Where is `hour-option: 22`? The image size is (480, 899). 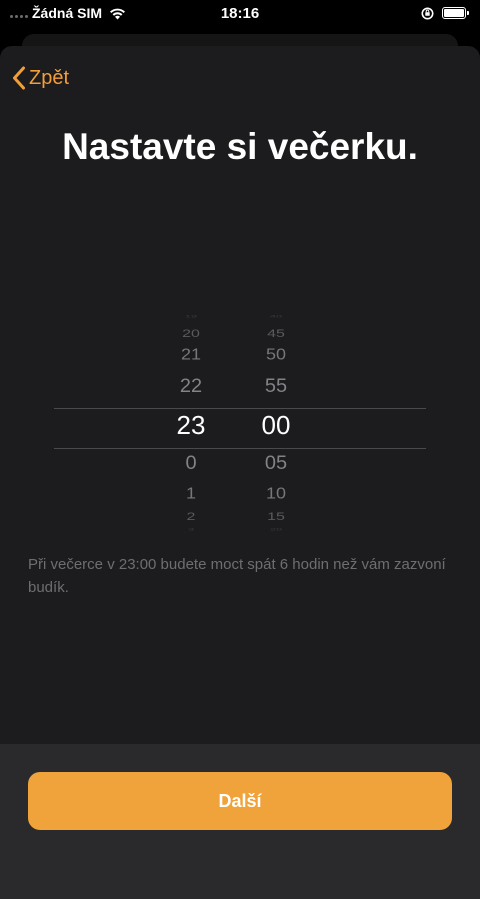
hour-option: 22 is located at coordinates (191, 385).